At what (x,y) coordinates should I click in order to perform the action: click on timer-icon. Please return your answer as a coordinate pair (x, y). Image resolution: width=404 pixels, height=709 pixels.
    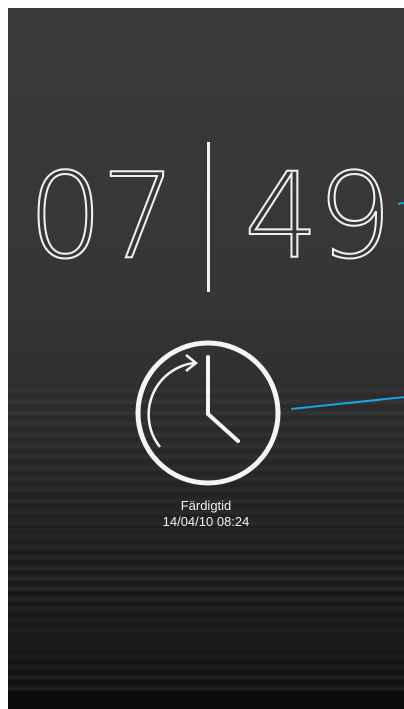
    Looking at the image, I should click on (208, 413).